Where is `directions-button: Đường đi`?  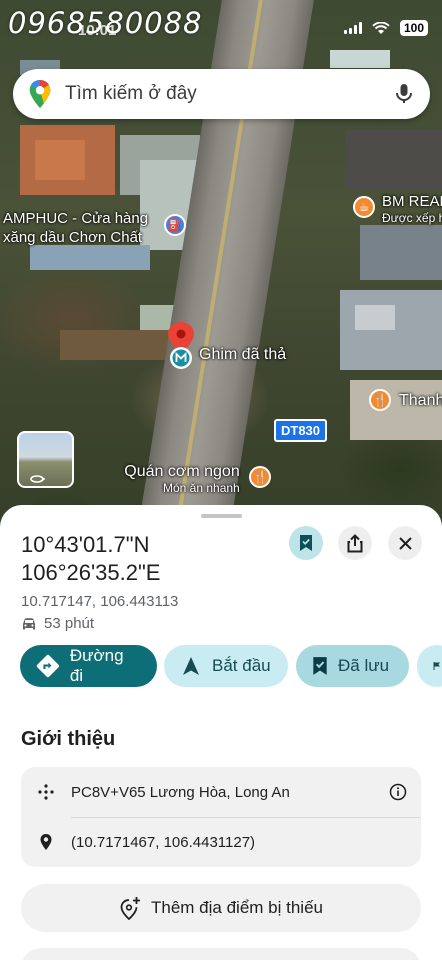 directions-button: Đường đi is located at coordinates (88, 666).